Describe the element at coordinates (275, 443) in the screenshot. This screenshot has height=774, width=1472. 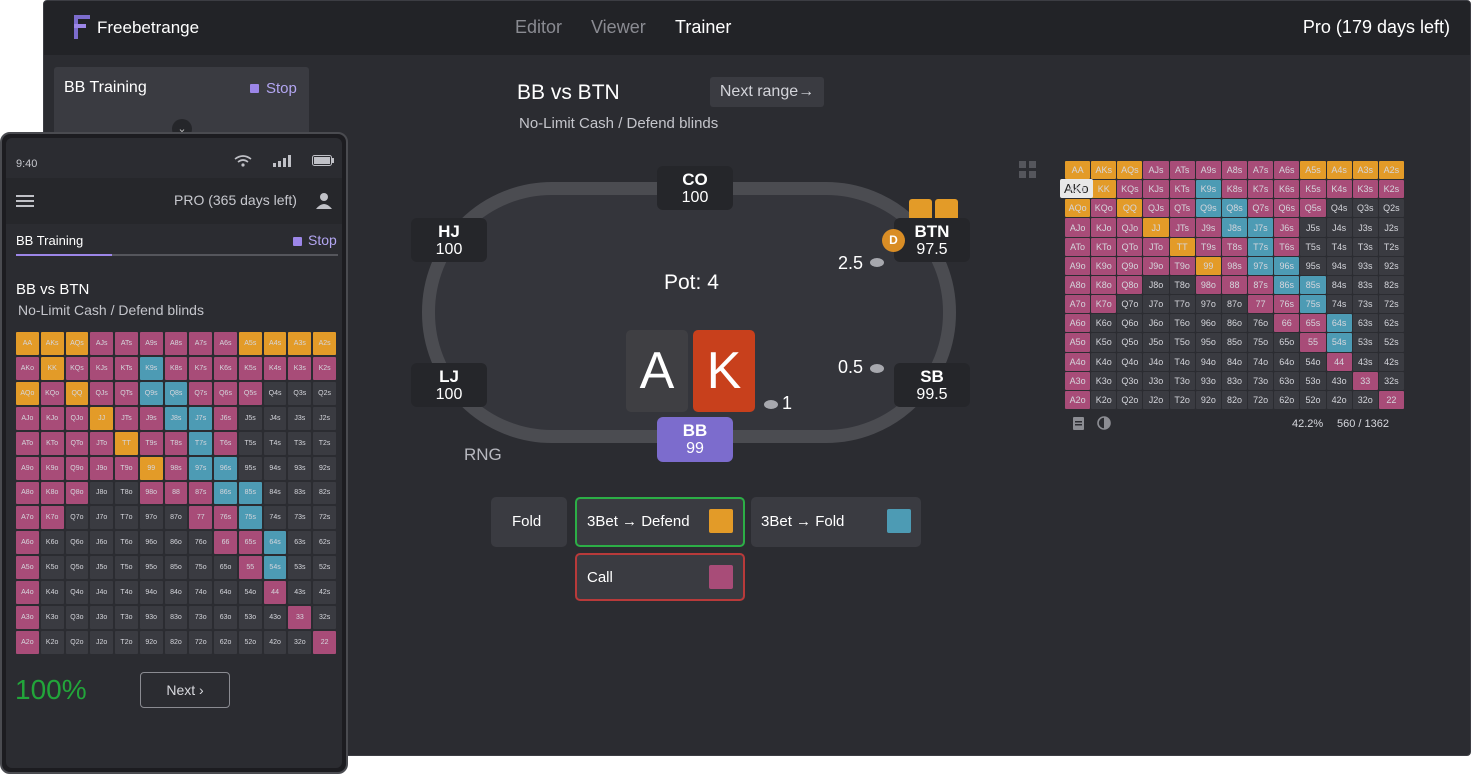
I see `range-cell-T4s: T4s` at that location.